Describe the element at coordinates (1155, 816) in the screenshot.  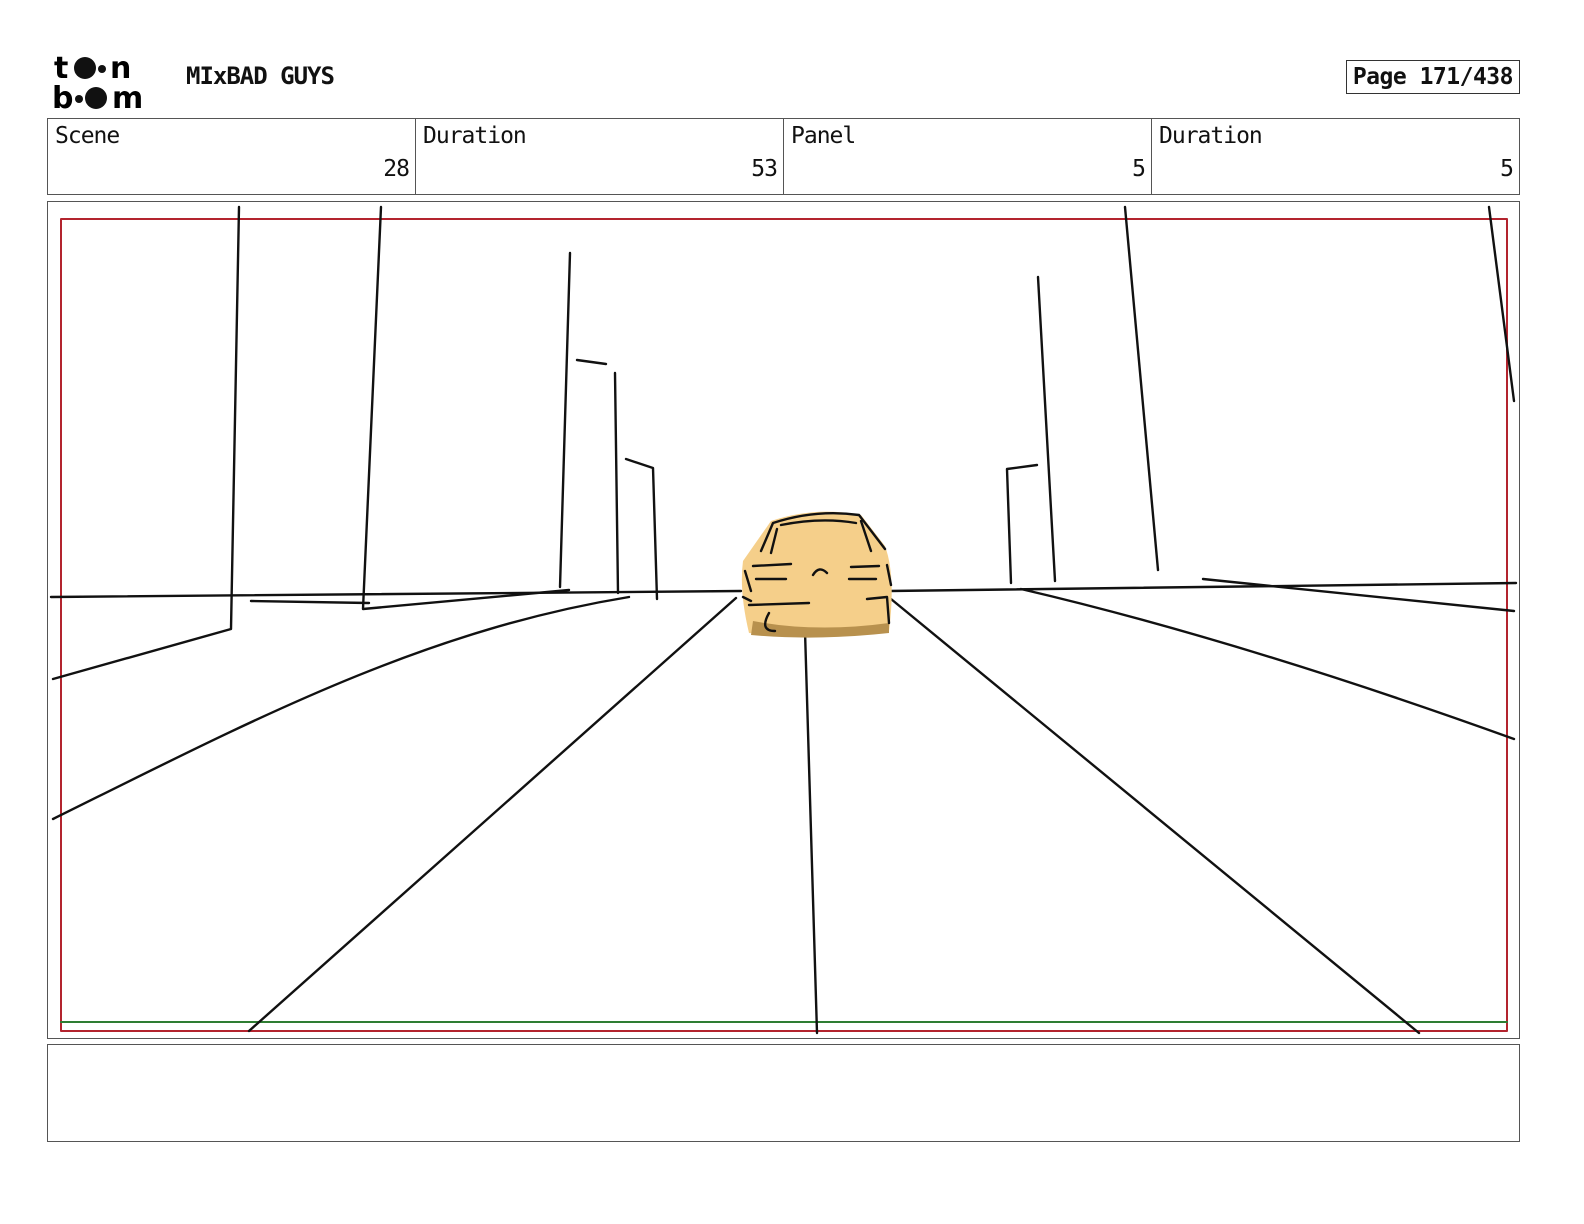
I see `road-line-right` at that location.